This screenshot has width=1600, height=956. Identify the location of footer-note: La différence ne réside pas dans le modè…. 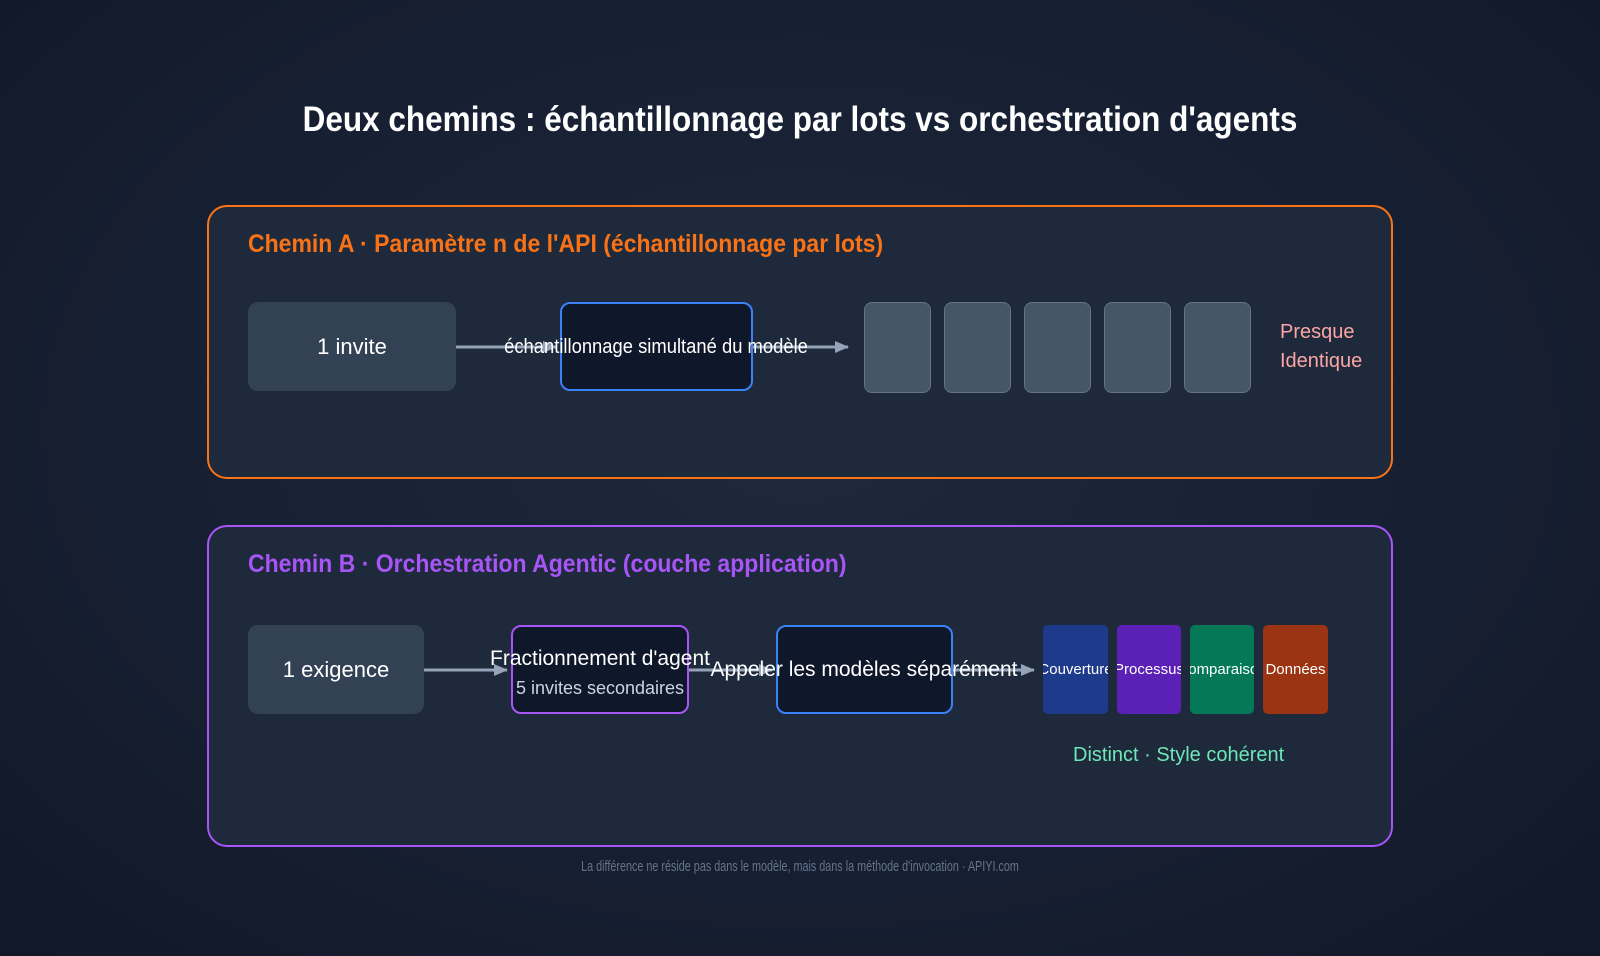
(800, 866).